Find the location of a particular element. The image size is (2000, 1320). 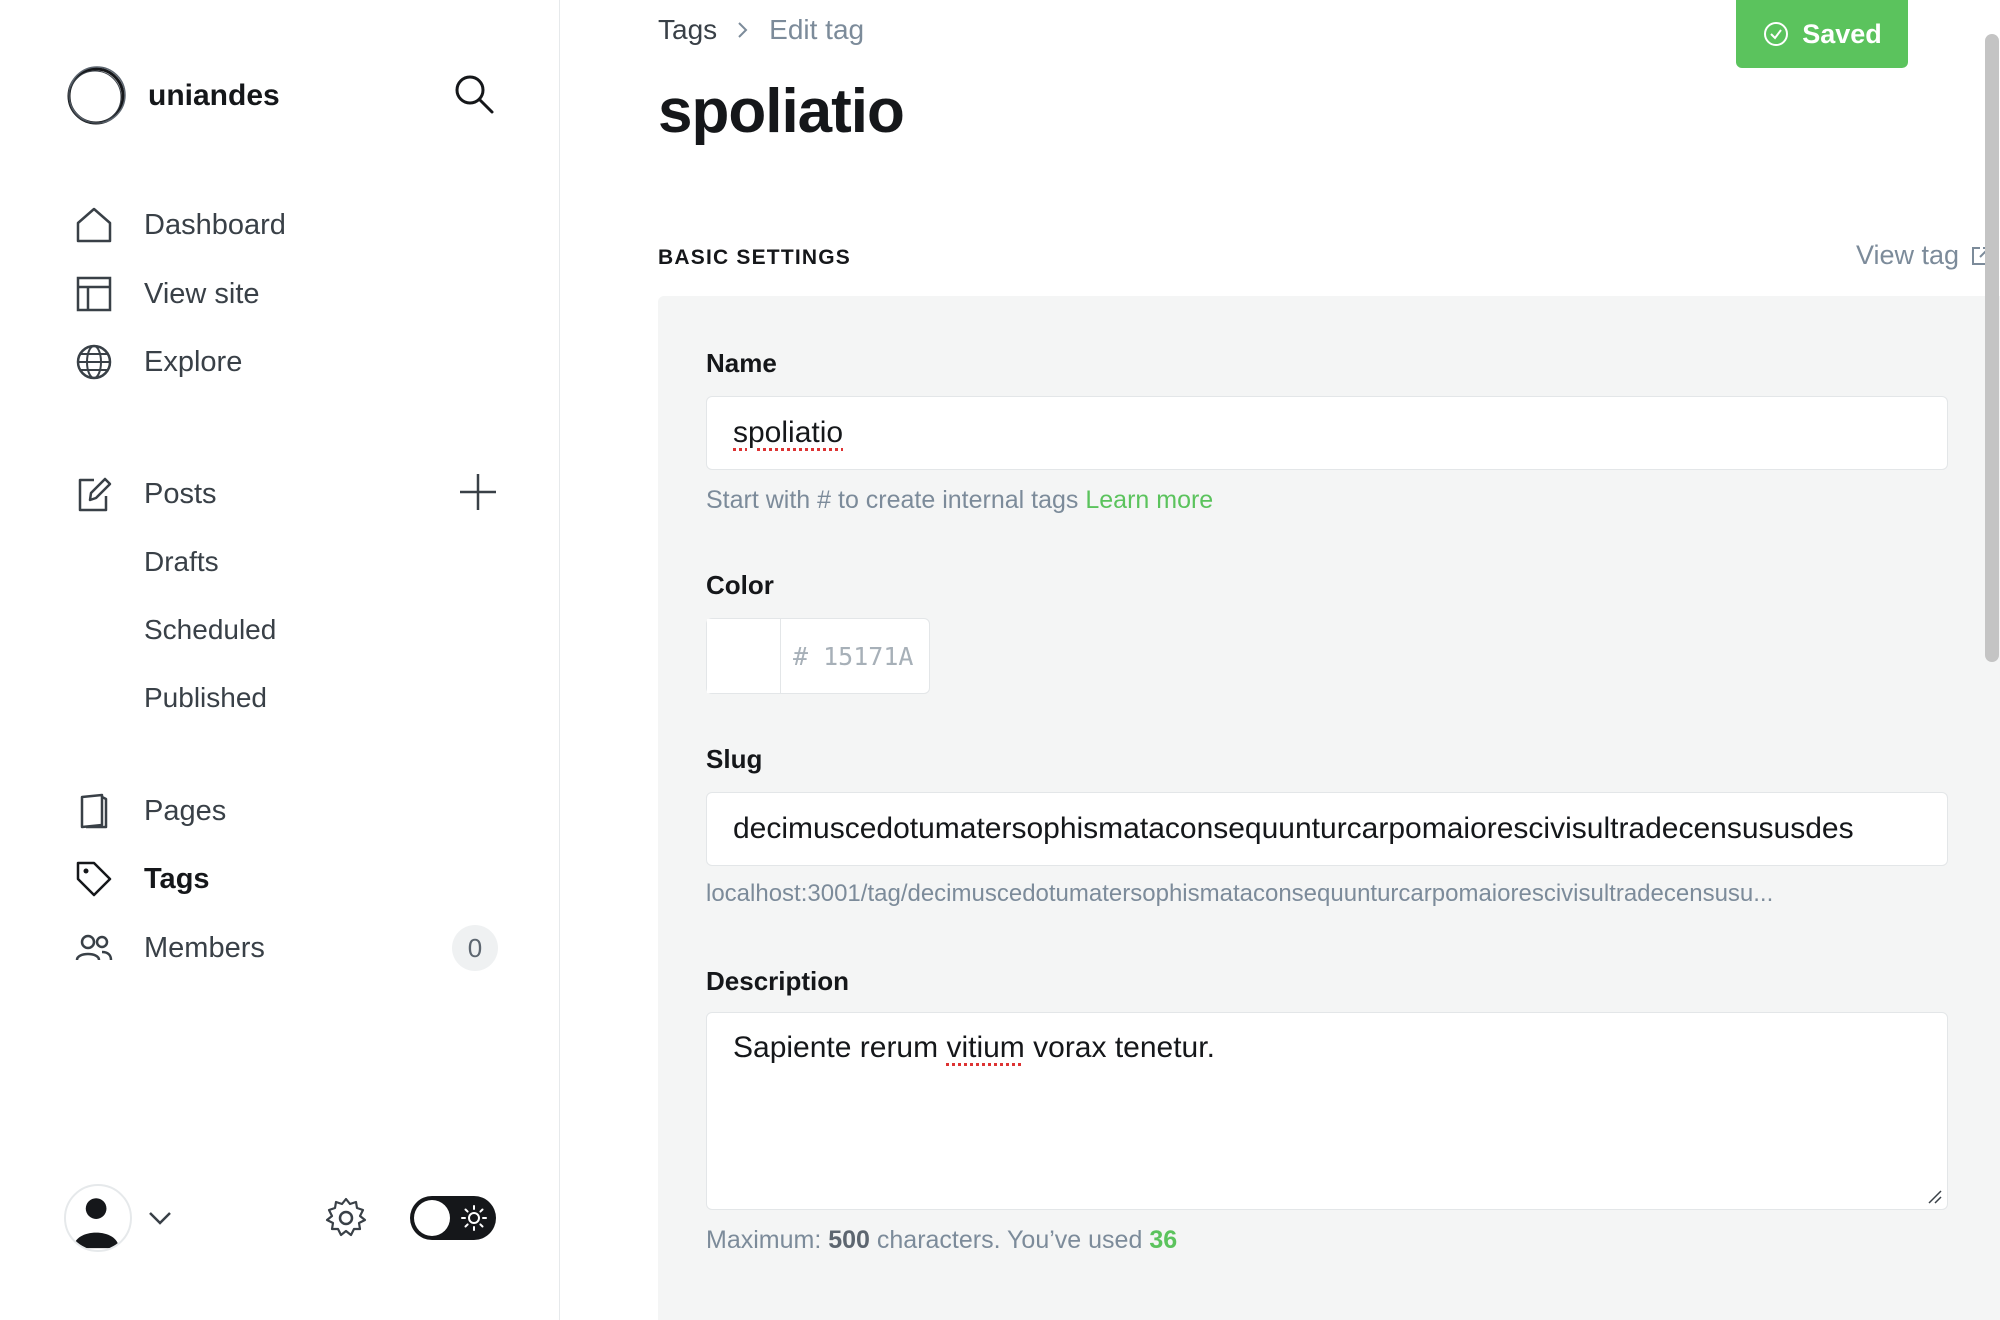

sidebar-item-published: Published is located at coordinates (205, 698).